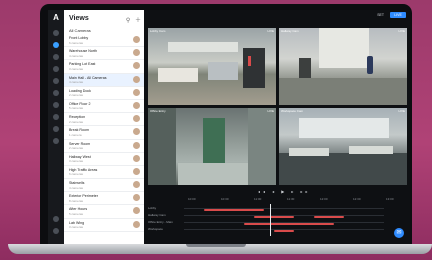  I want to click on view-name: Main Hall - All Cameras, so click(88, 77).